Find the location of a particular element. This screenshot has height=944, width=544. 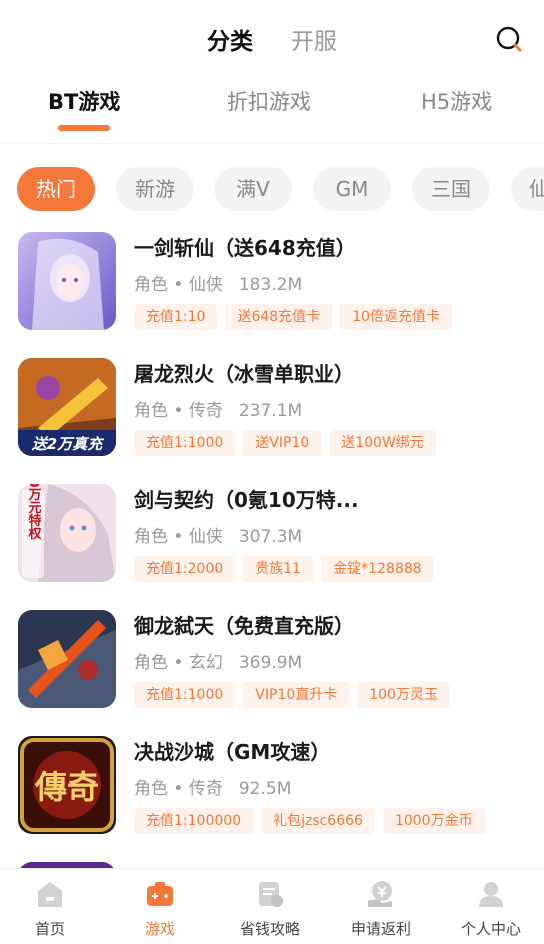

category-chips: 热门 新游 满V GM 三国 仙 is located at coordinates (272, 189).